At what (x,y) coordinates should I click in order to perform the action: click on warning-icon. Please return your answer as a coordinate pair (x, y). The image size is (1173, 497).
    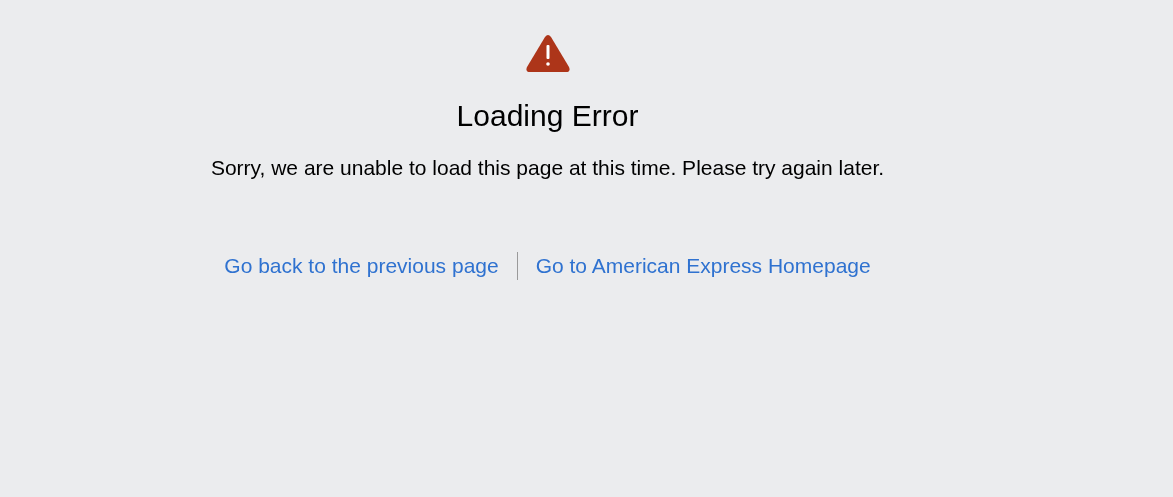
    Looking at the image, I should click on (547, 53).